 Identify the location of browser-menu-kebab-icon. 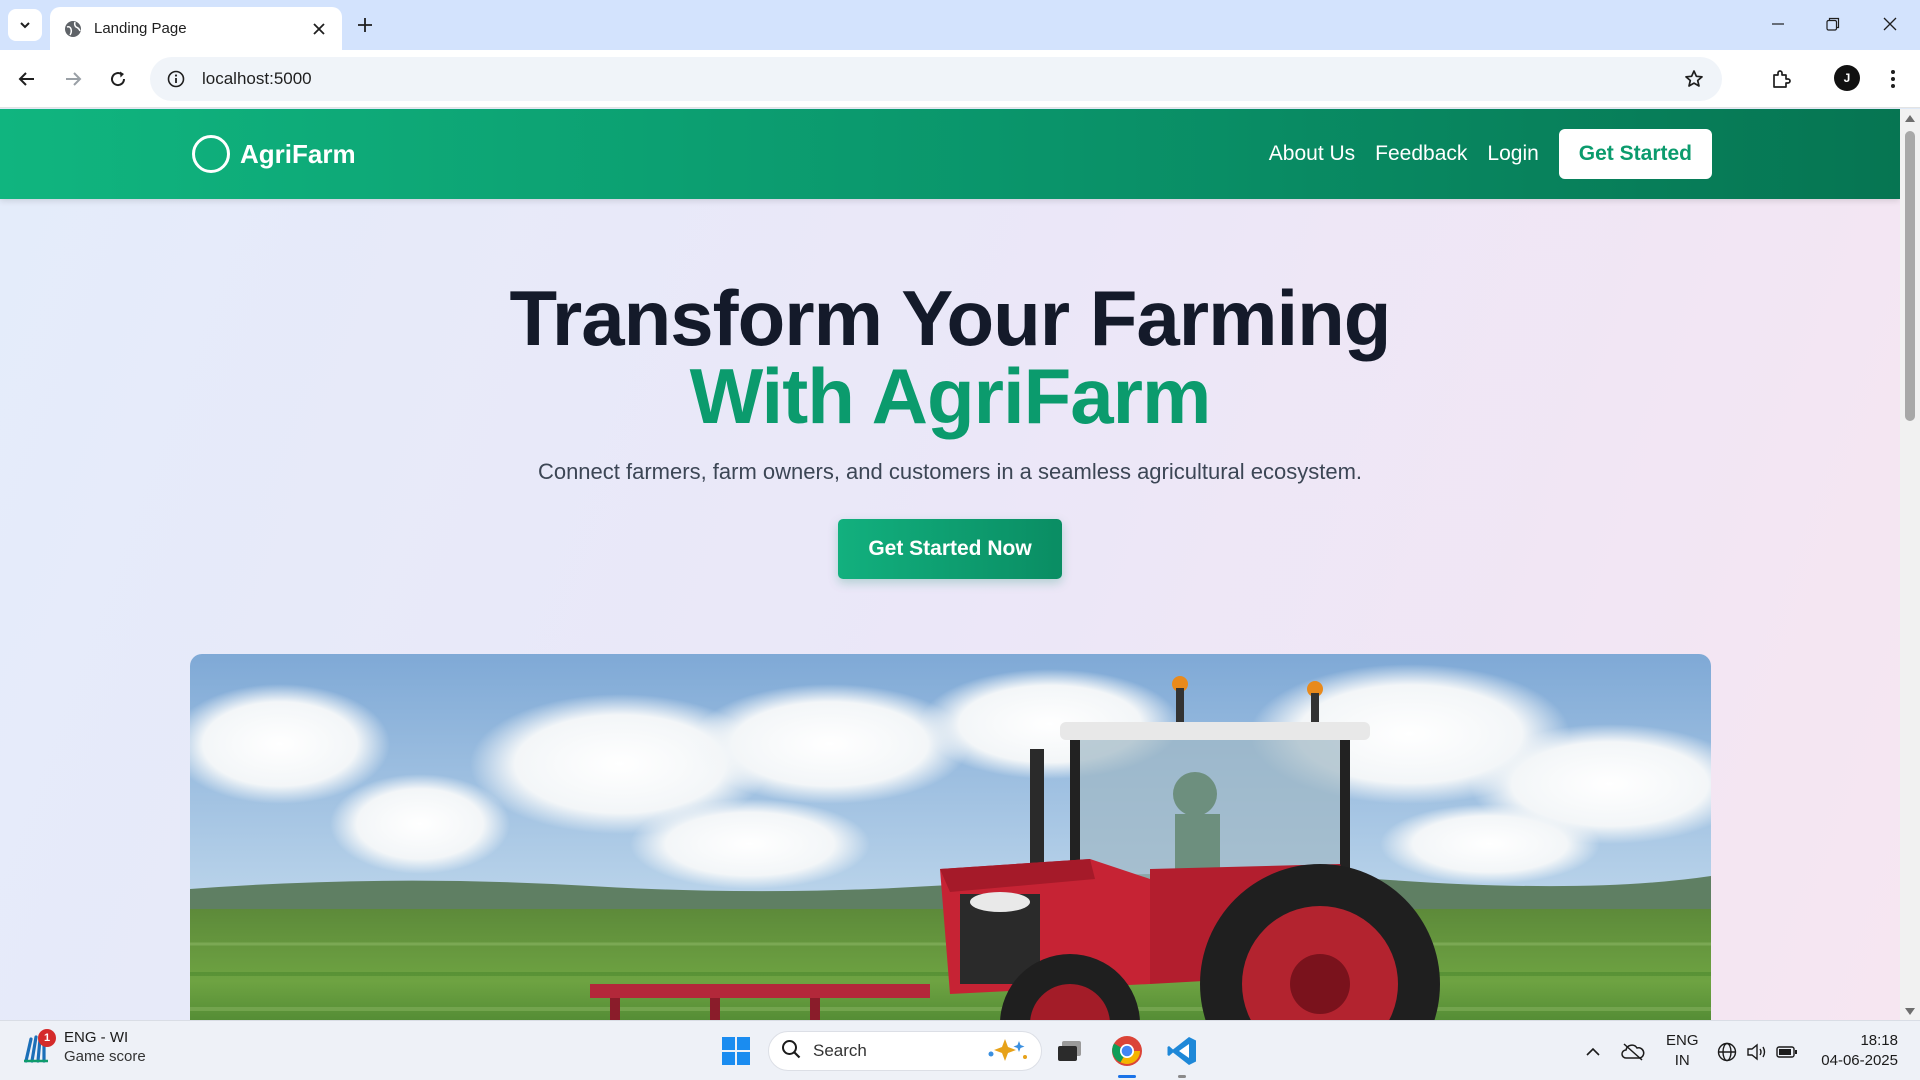
(1893, 79).